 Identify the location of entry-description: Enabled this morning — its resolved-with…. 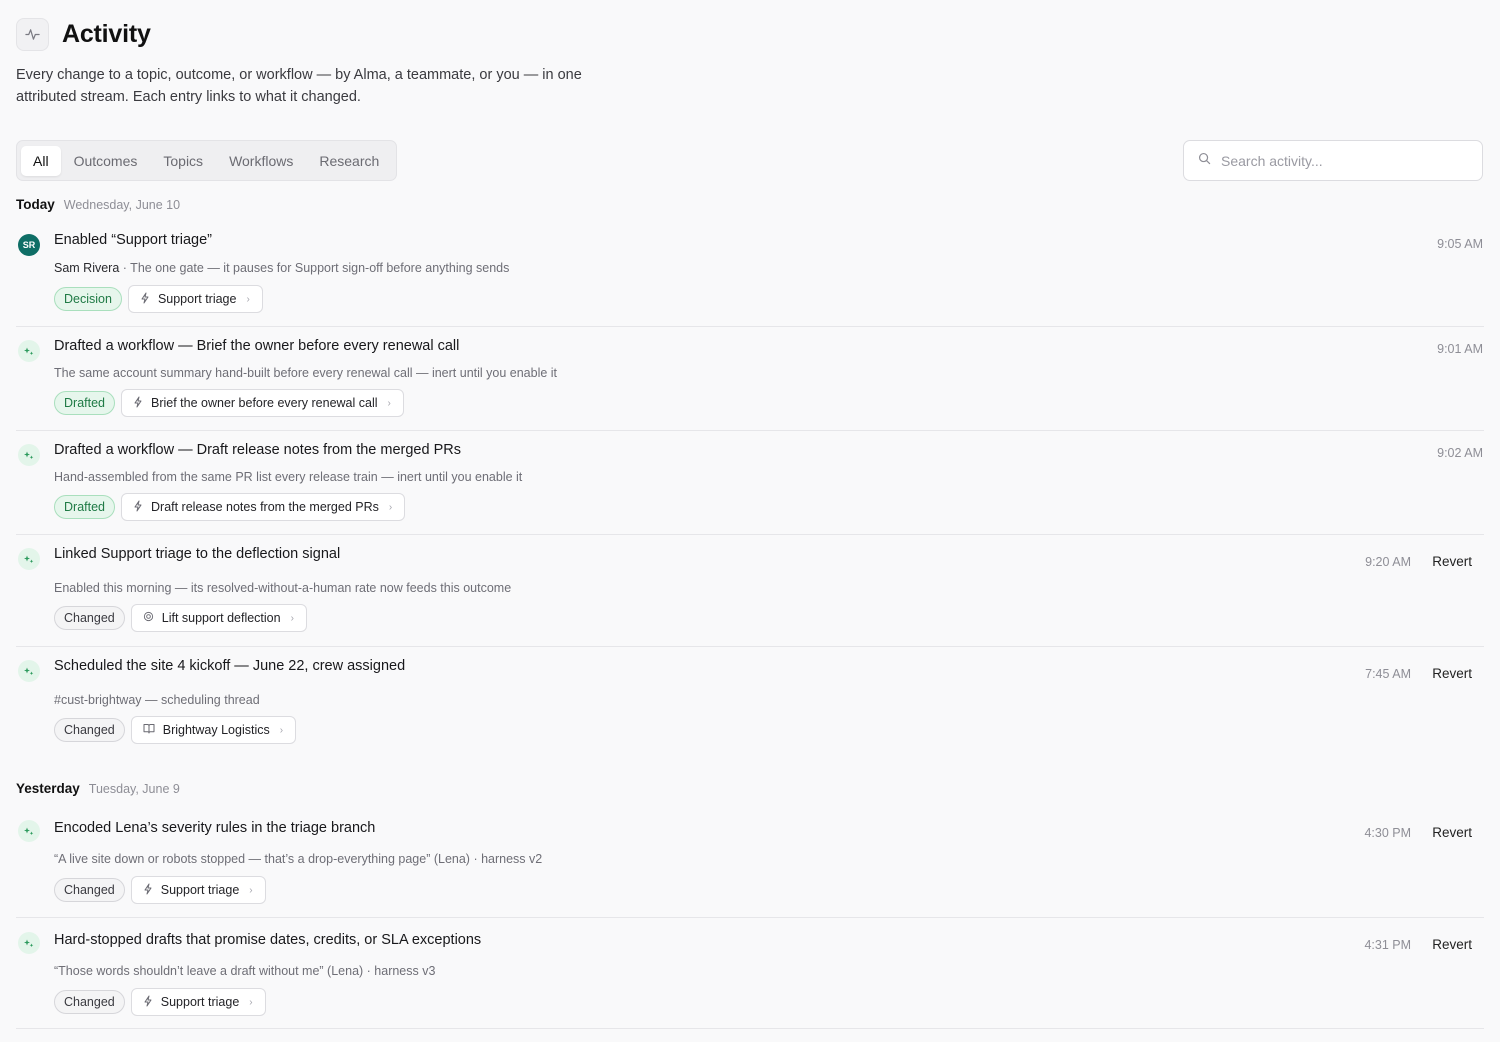
(283, 588).